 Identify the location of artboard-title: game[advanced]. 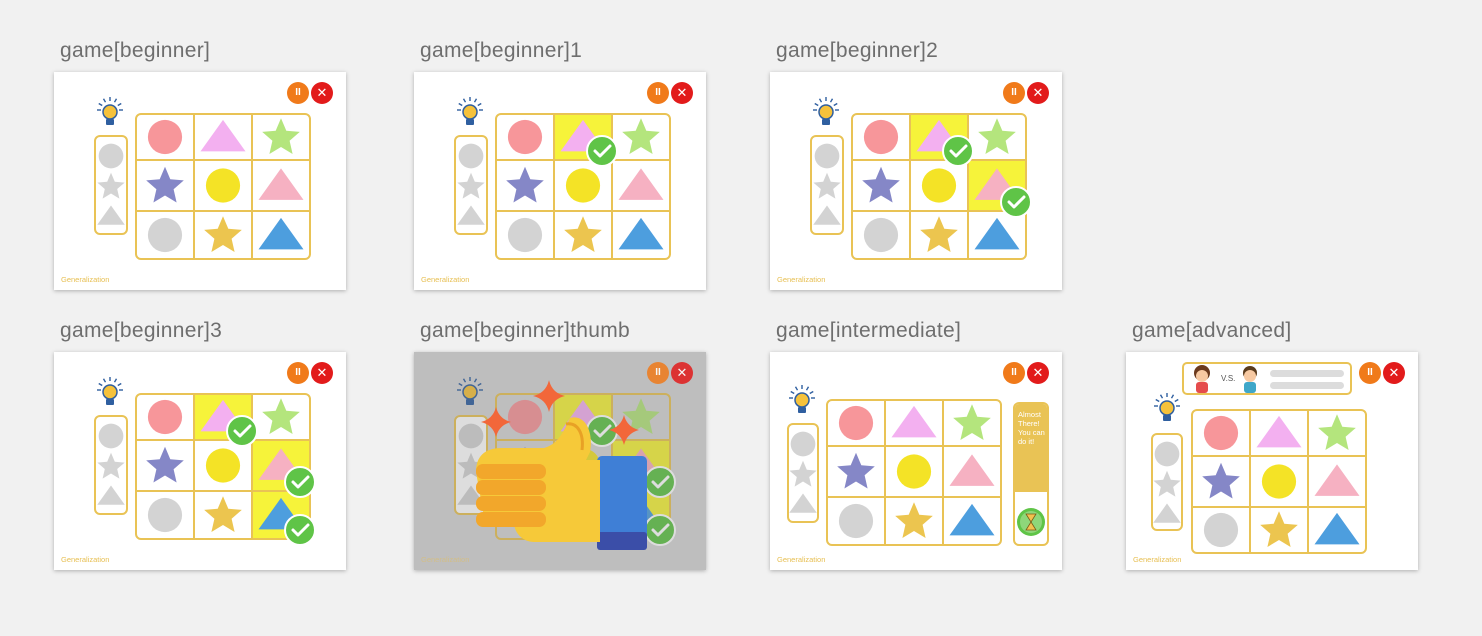
(1211, 331).